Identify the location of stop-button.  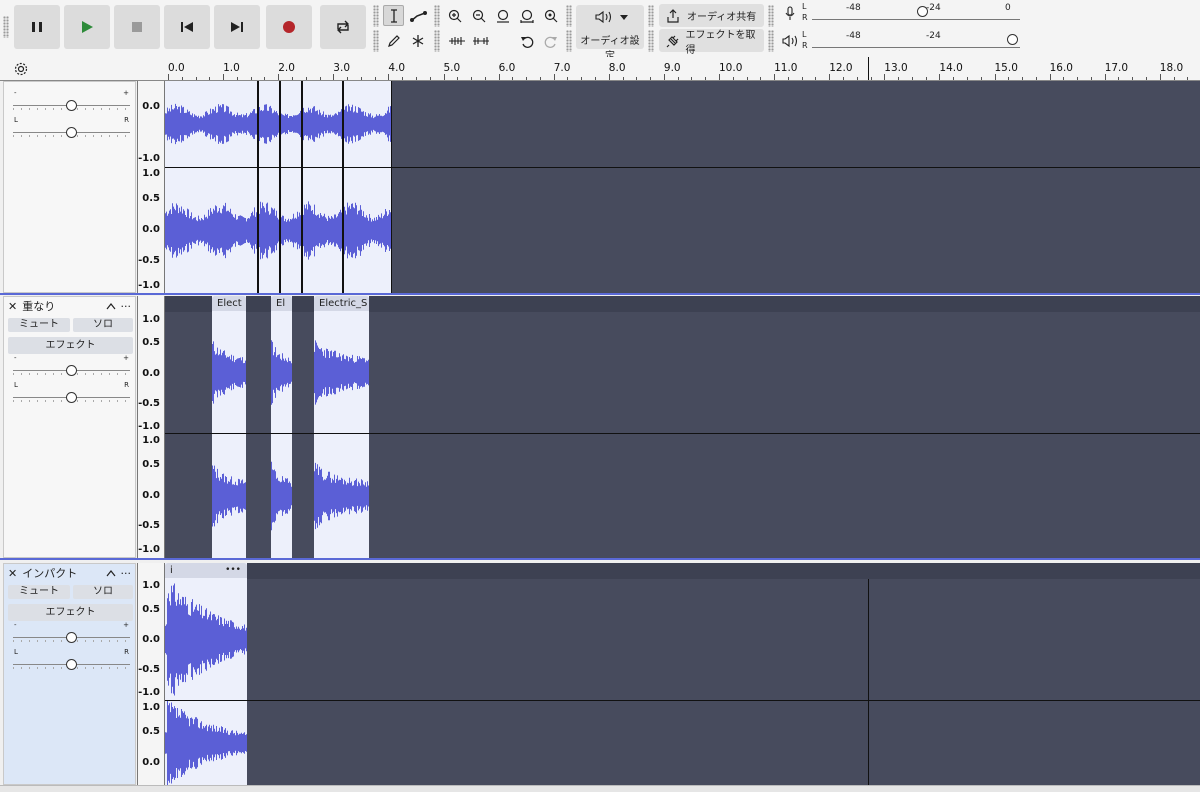
(137, 27).